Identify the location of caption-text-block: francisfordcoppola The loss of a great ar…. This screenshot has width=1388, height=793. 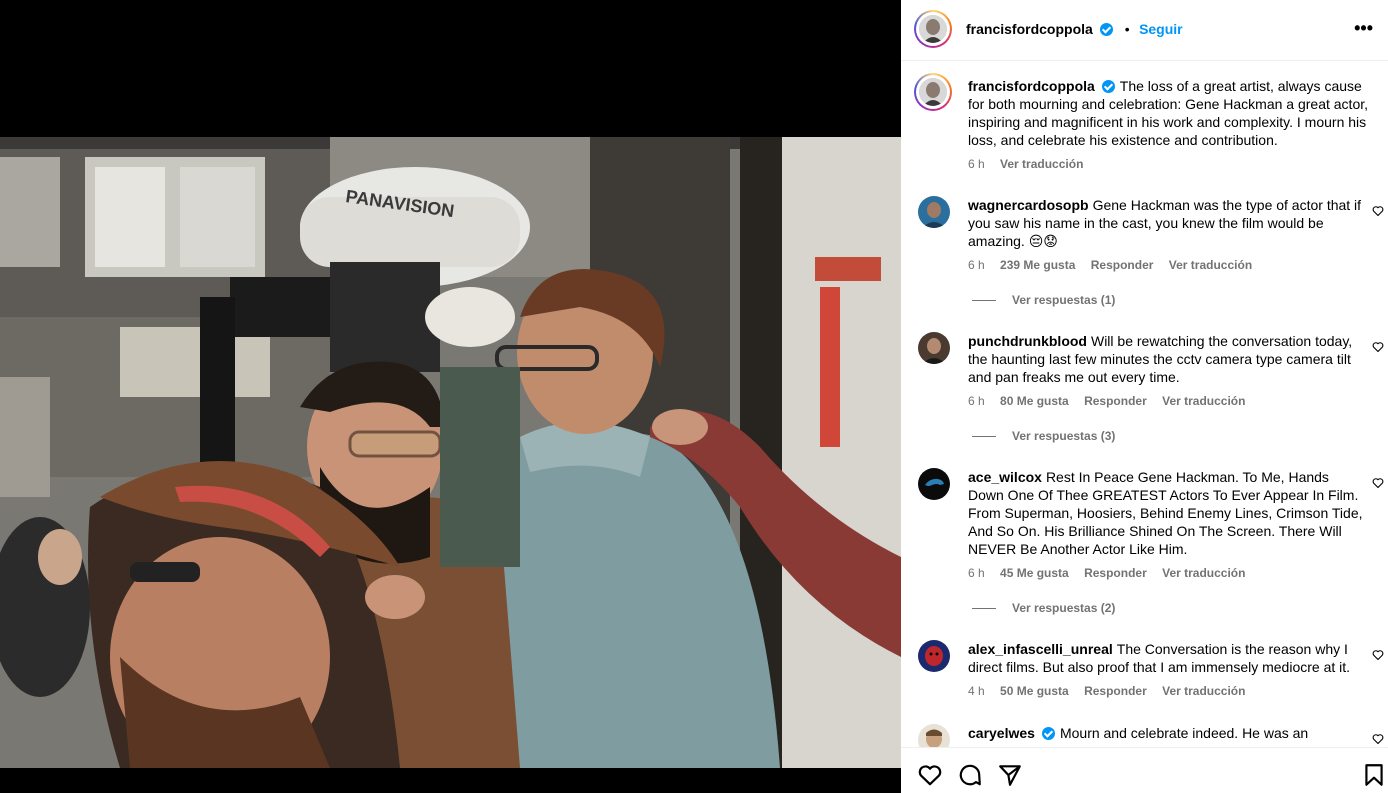
(1168, 113).